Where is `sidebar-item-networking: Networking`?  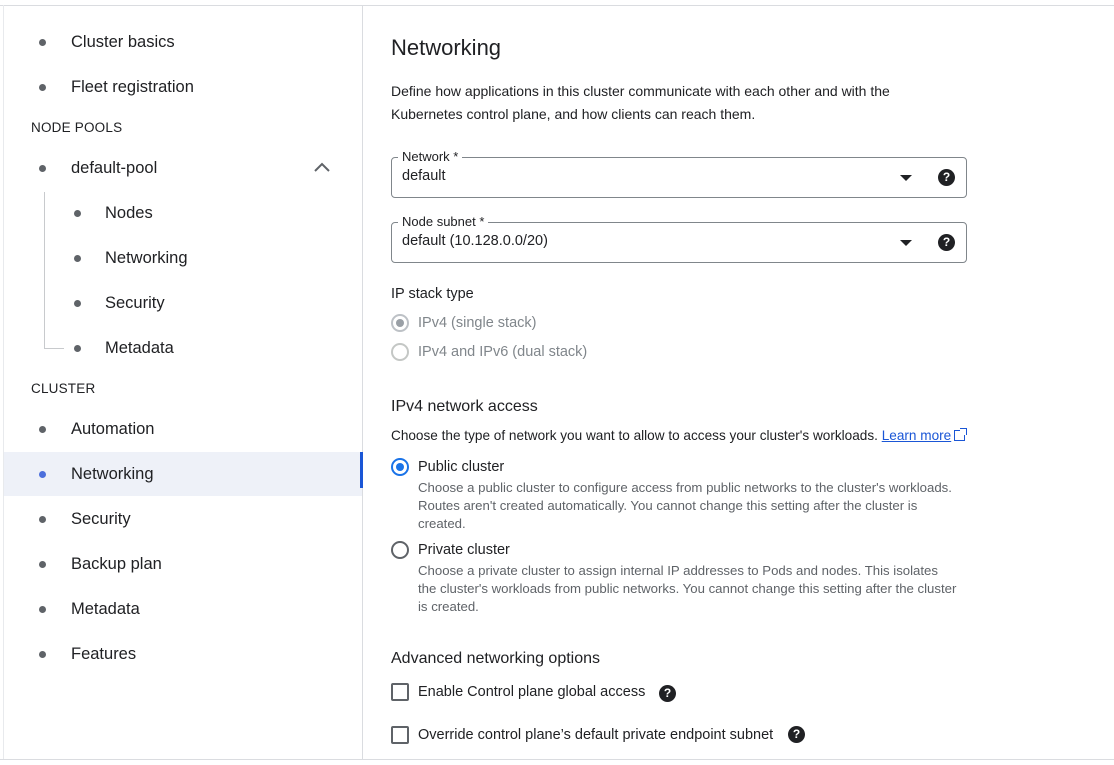 sidebar-item-networking: Networking is located at coordinates (183, 474).